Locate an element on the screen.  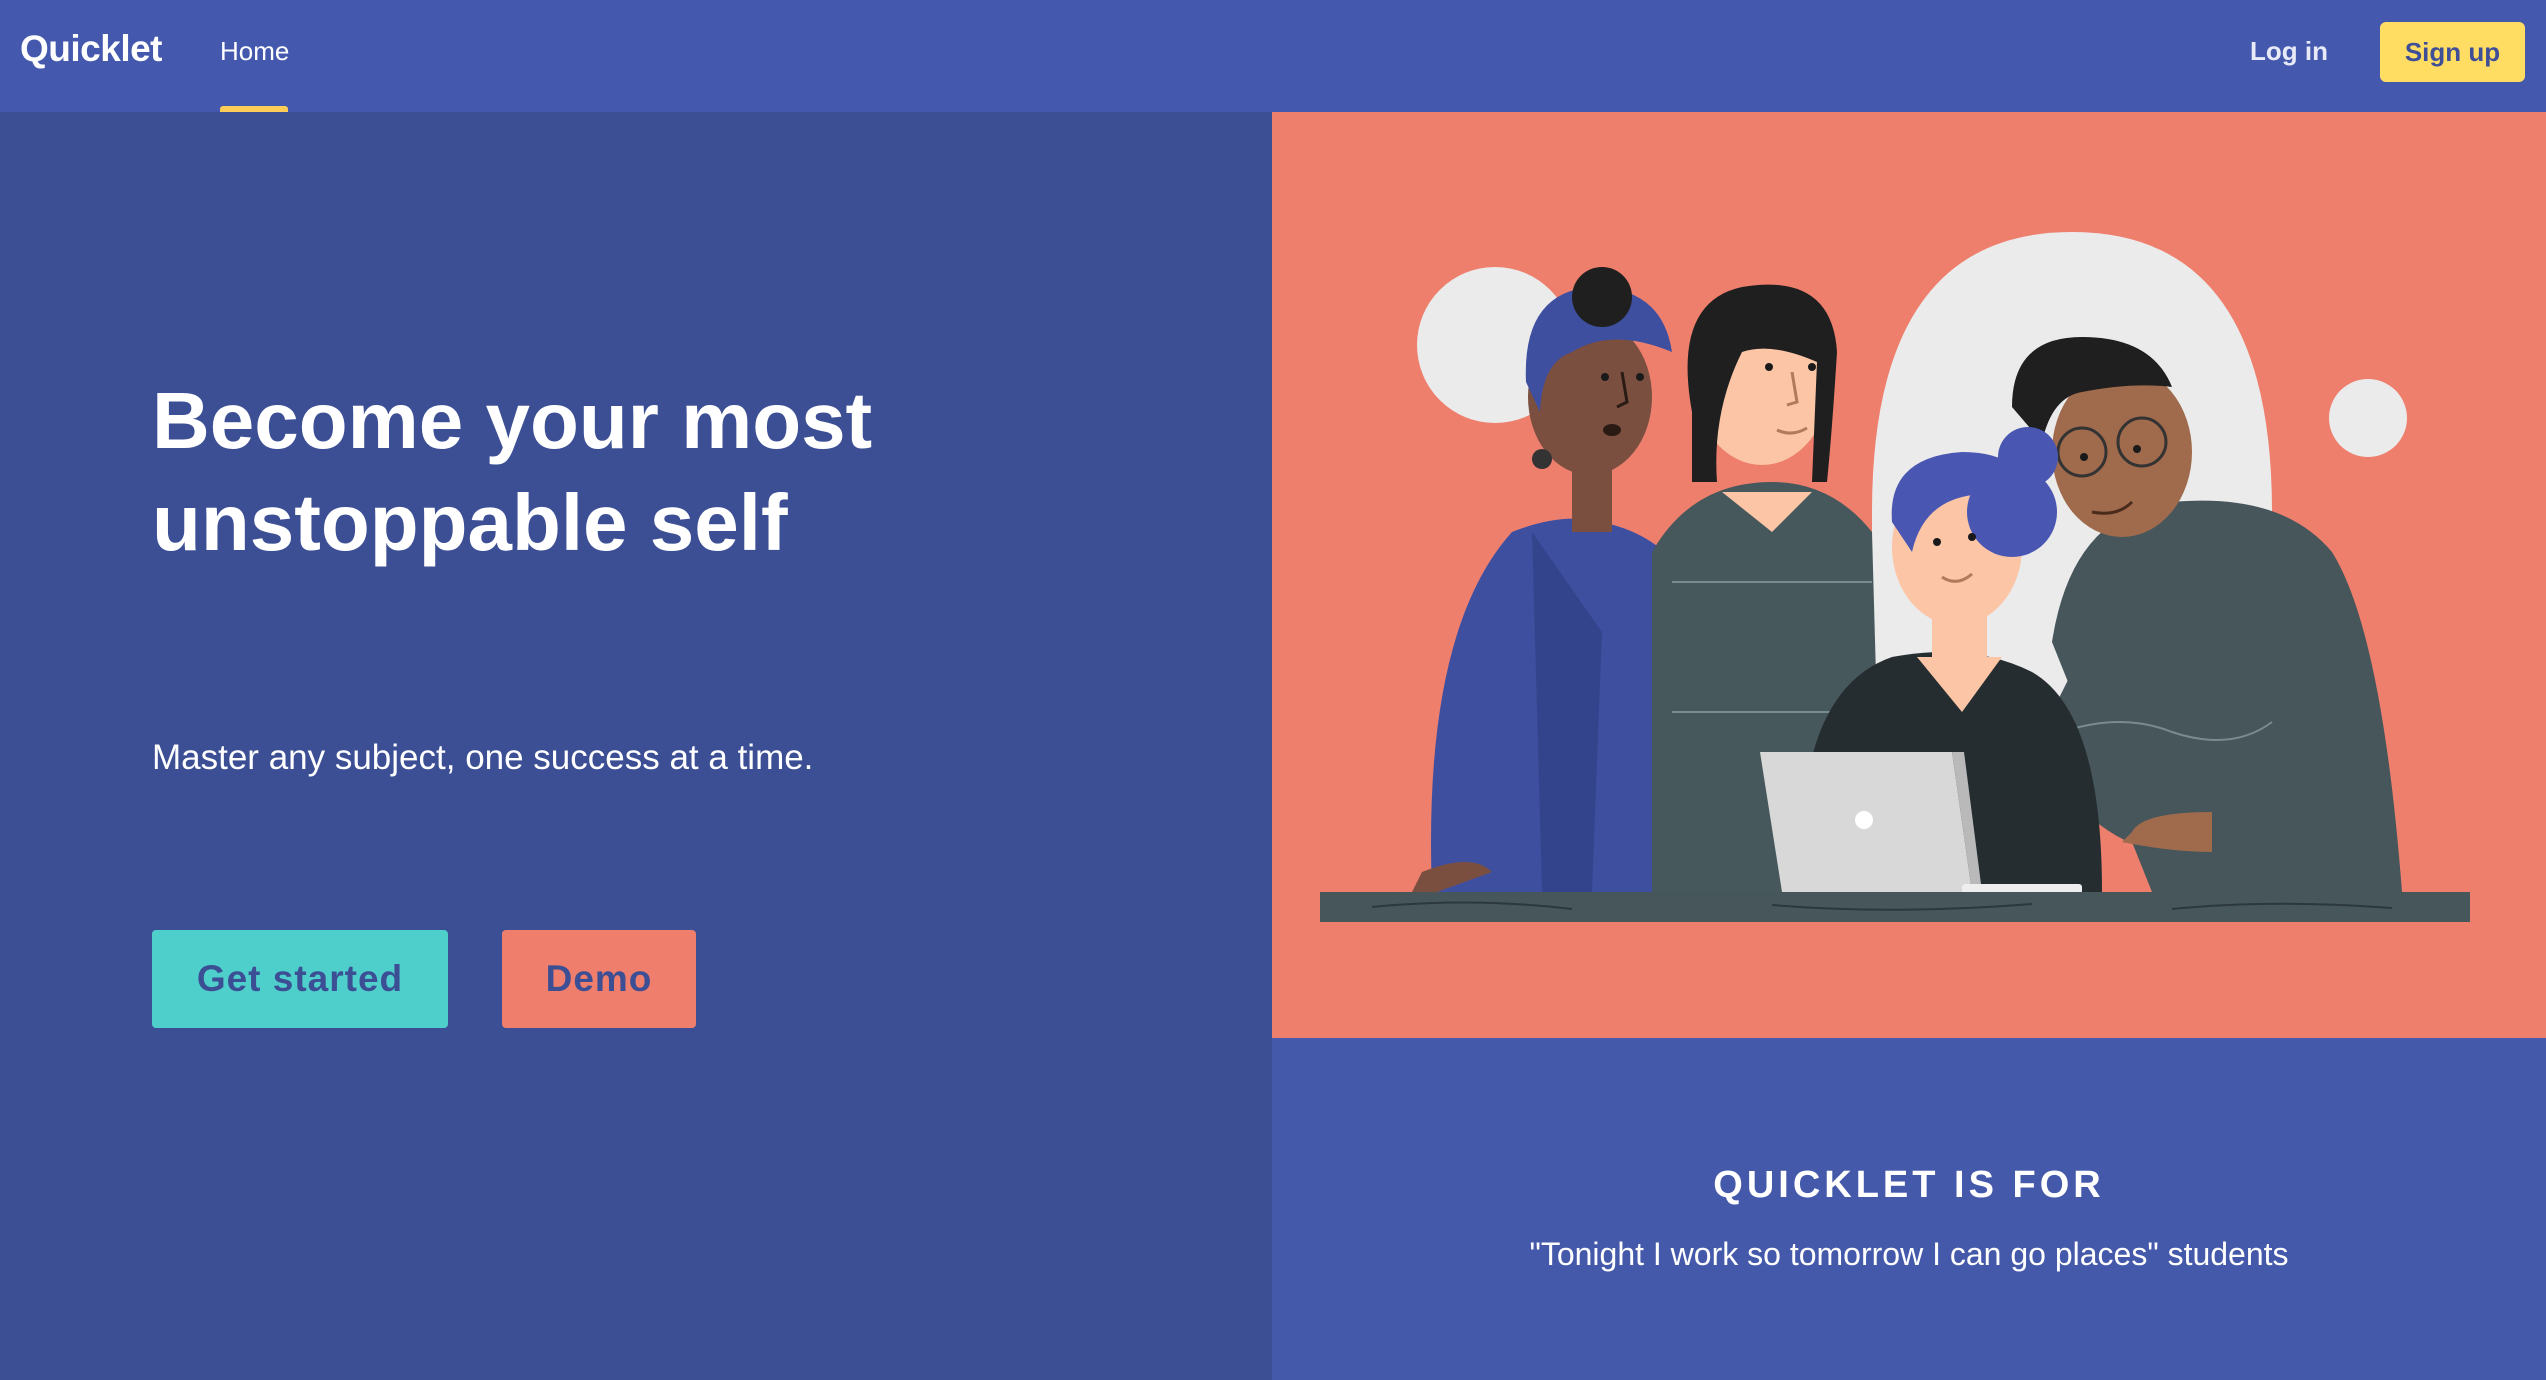
top-nav: Quicklet Home Log in Sign up is located at coordinates (1273, 56).